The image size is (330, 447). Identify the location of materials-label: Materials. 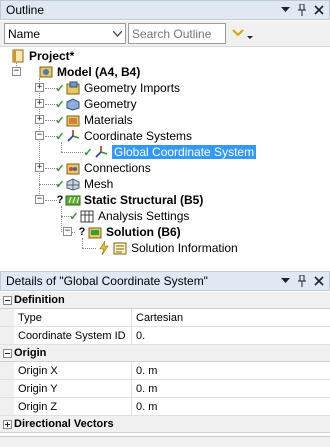
(108, 120).